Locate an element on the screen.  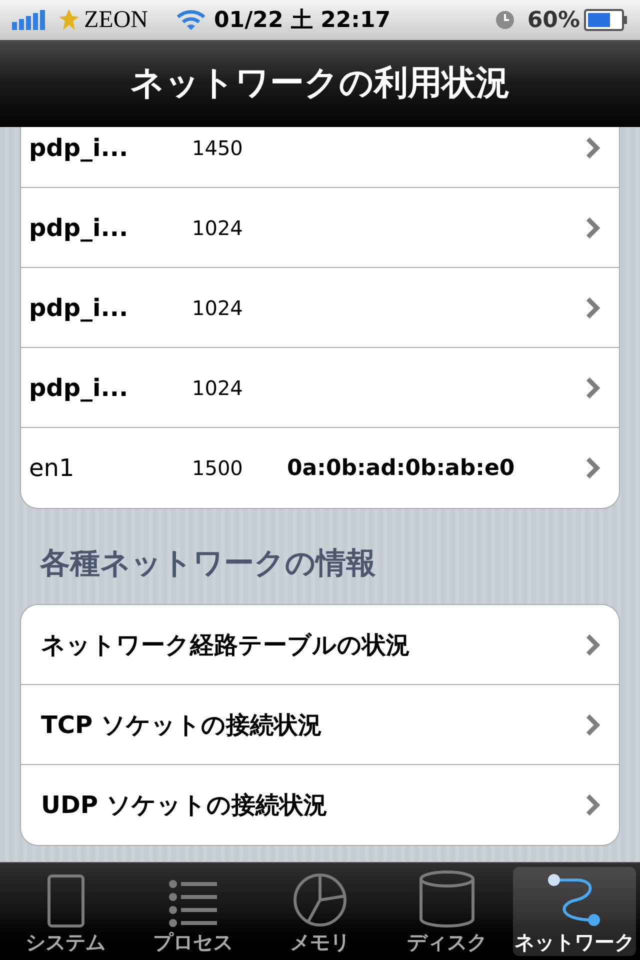
mtu-value: 1500 is located at coordinates (218, 468).